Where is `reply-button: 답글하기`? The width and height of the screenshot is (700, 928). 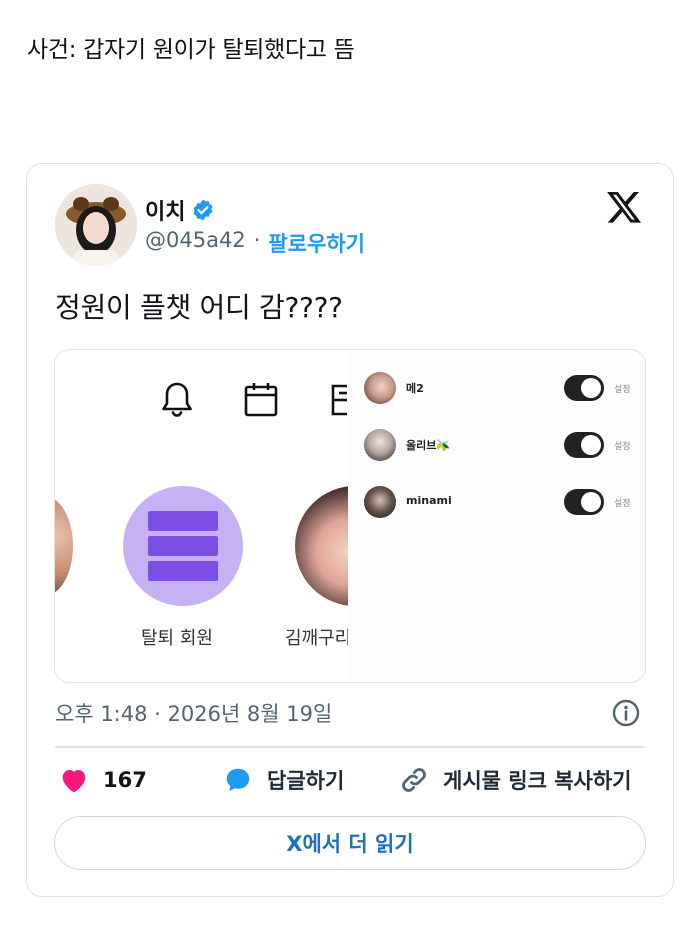 reply-button: 답글하기 is located at coordinates (283, 780).